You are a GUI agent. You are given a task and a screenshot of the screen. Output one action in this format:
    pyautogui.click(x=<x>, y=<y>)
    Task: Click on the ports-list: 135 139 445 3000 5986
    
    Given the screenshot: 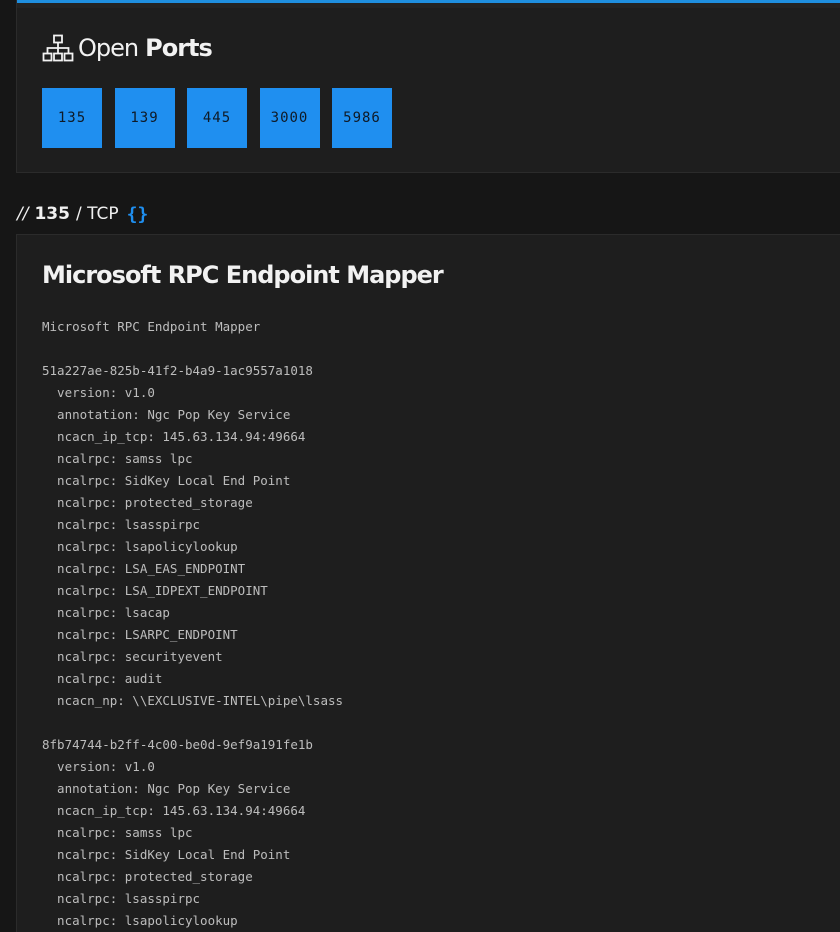 What is the action you would take?
    pyautogui.click(x=223, y=118)
    